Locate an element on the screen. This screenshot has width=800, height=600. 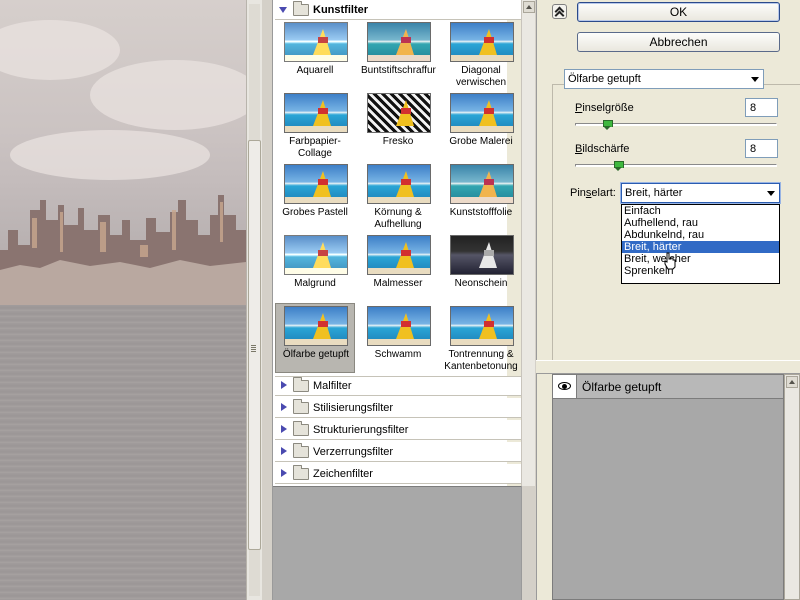
brush-size-slider-thumb is located at coordinates (608, 125).